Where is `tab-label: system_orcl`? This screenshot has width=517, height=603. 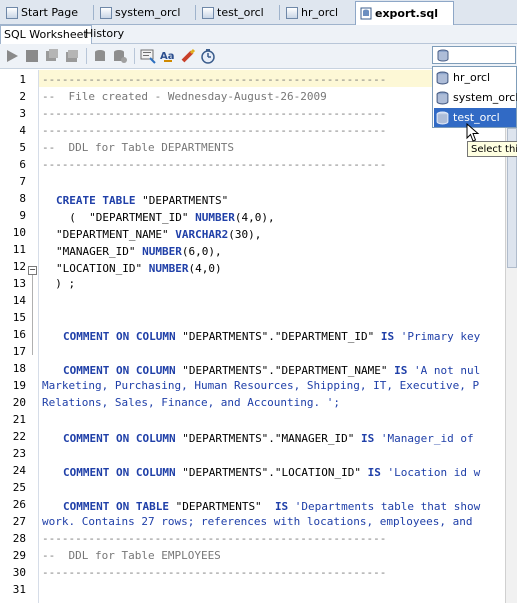
tab-label: system_orcl is located at coordinates (148, 12).